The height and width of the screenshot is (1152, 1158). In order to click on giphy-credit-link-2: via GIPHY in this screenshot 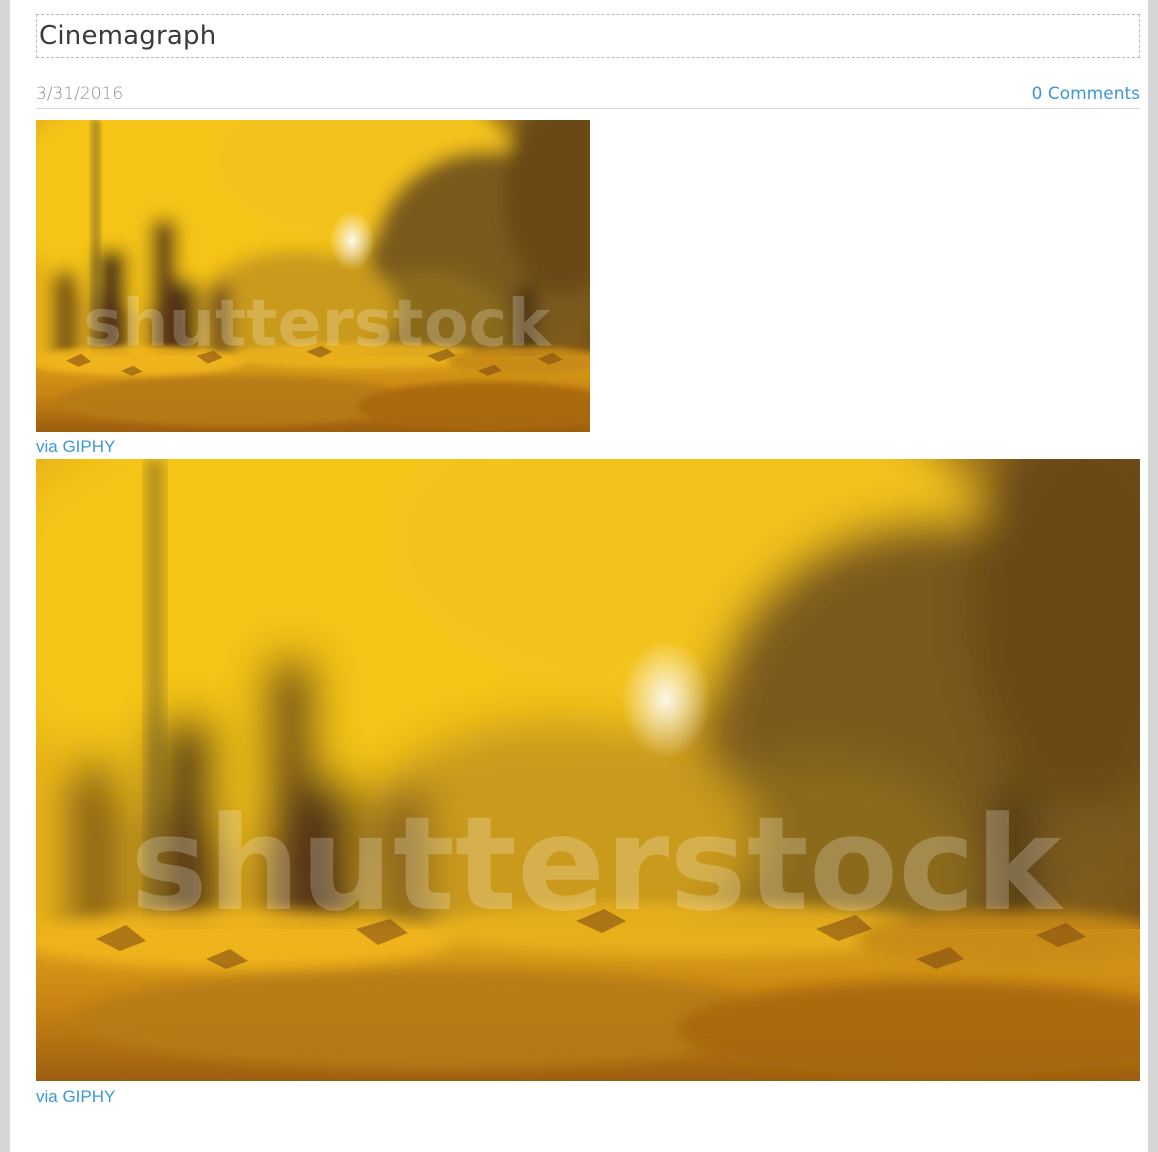, I will do `click(588, 1097)`.